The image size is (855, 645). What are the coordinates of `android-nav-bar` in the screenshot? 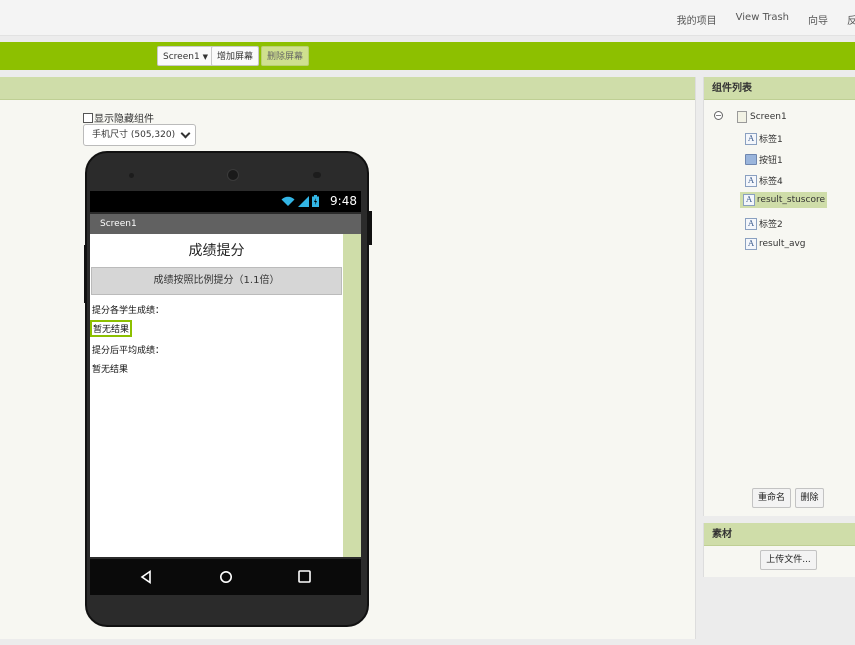 It's located at (225, 577).